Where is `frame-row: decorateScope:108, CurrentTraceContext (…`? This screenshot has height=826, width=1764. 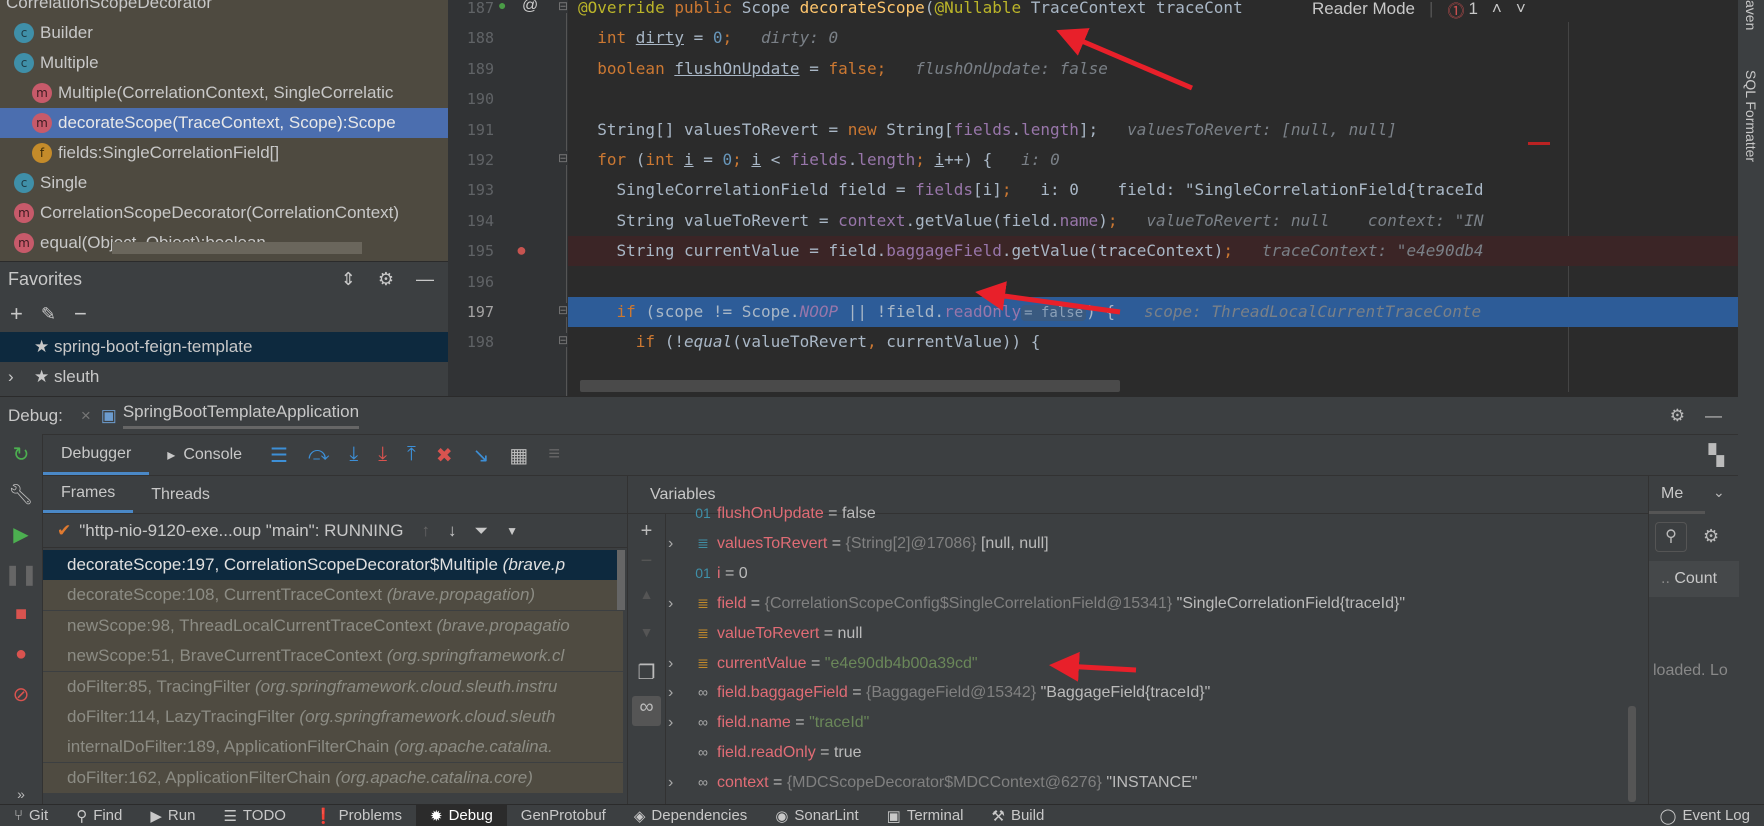 frame-row: decorateScope:108, CurrentTraceContext (… is located at coordinates (333, 595).